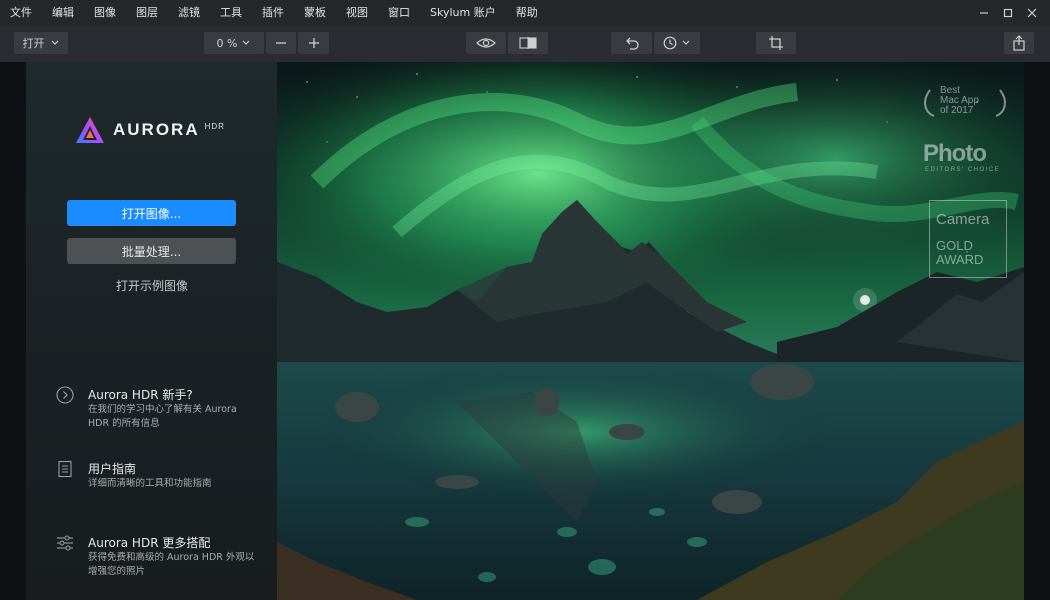 This screenshot has width=1050, height=600. What do you see at coordinates (33, 43) in the screenshot?
I see `open-label: 打开` at bounding box center [33, 43].